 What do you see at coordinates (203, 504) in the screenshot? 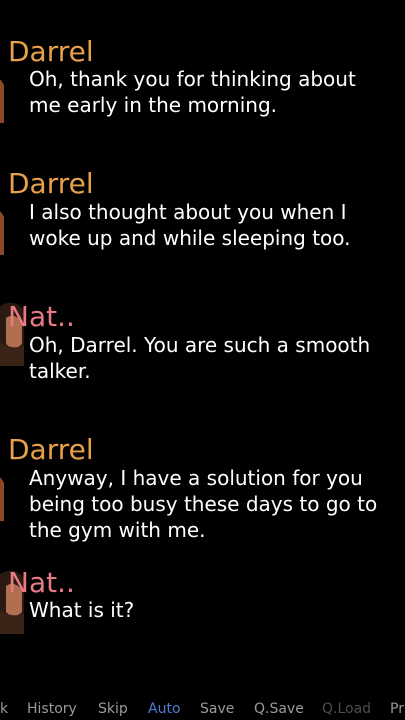
I see `dialogue-line: being too busy these days to go to` at bounding box center [203, 504].